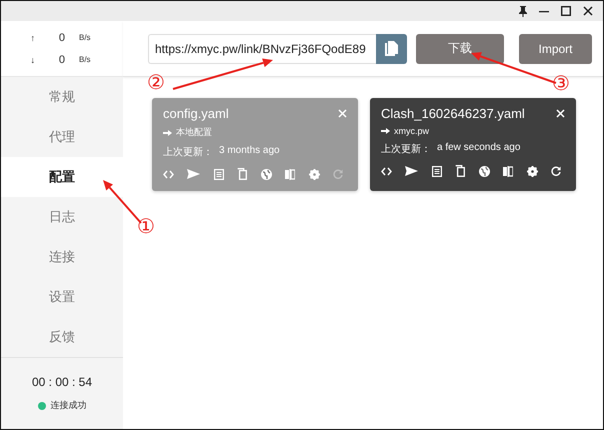  Describe the element at coordinates (566, 11) in the screenshot. I see `maximize-icon` at that location.